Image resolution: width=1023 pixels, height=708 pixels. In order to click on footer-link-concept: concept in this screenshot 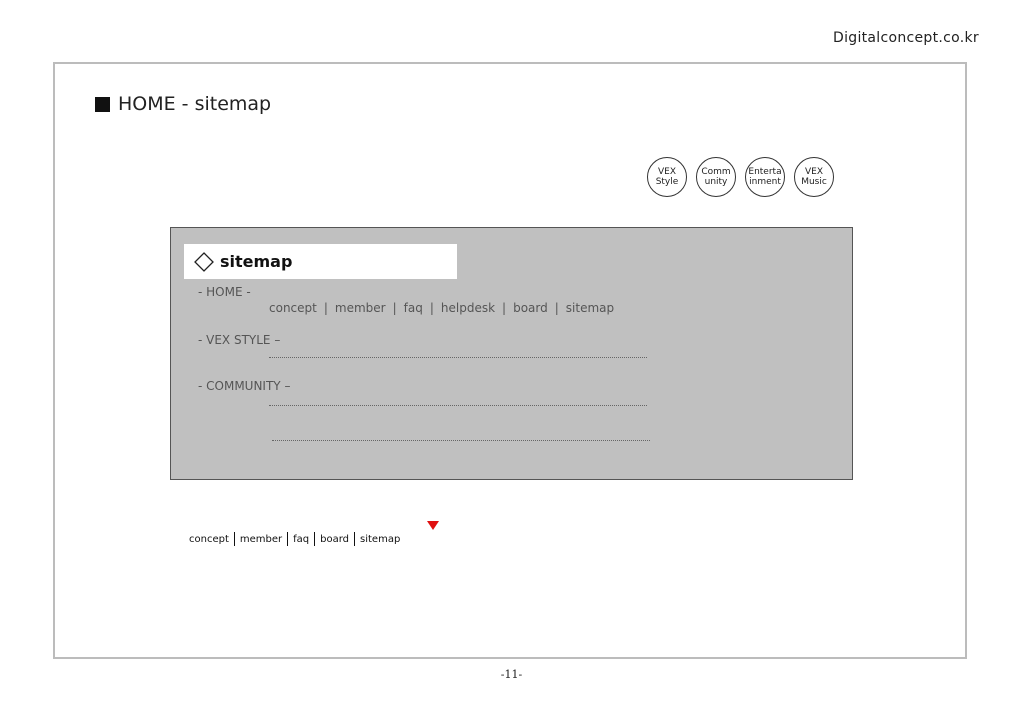, I will do `click(211, 539)`.